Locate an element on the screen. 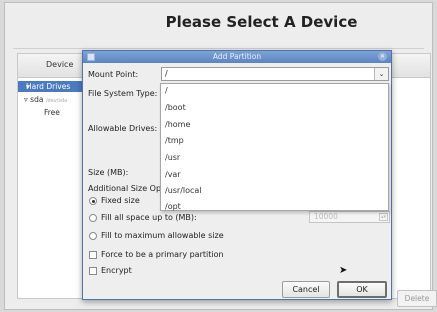  primary-partition-label: Force to be a primary partition is located at coordinates (162, 254).